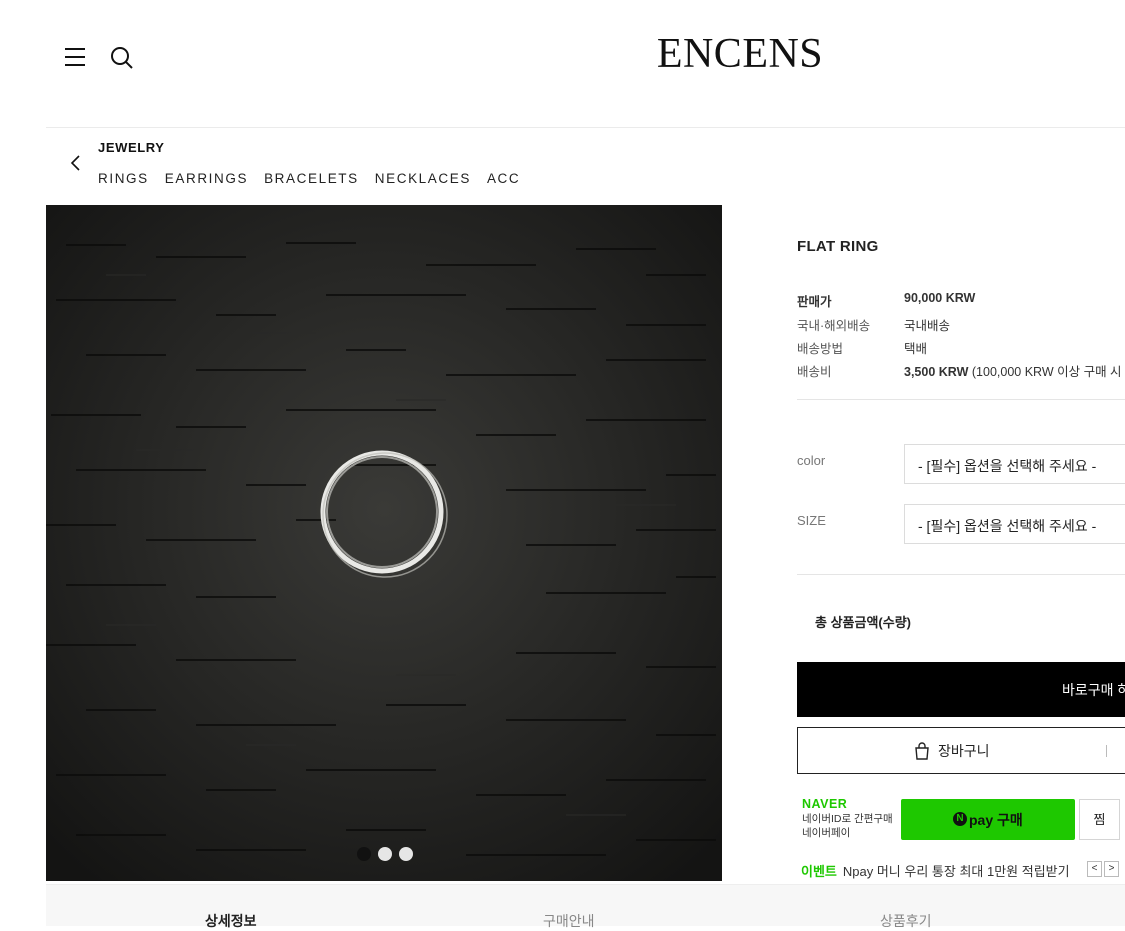 Image resolution: width=1125 pixels, height=931 pixels. I want to click on option-label-size: SIZE, so click(811, 520).